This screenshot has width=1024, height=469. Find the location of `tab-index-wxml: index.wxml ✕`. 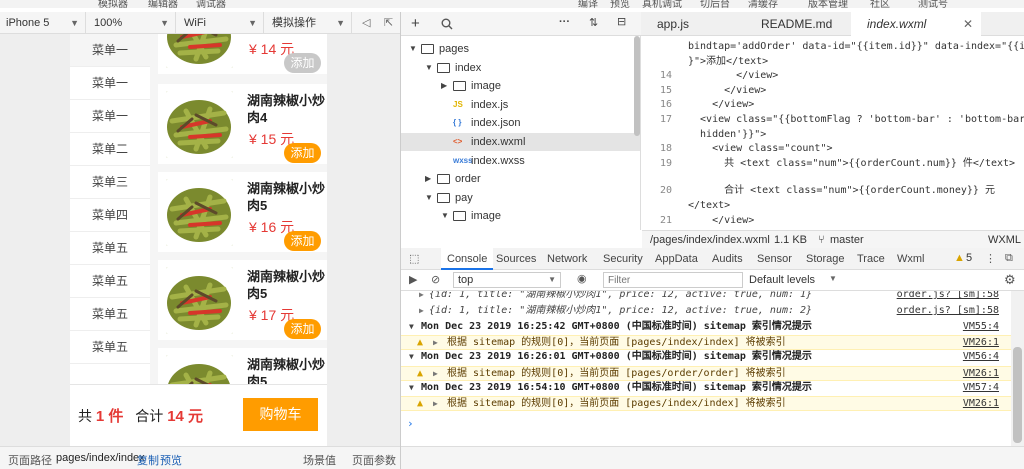

tab-index-wxml: index.wxml ✕ is located at coordinates (916, 24).